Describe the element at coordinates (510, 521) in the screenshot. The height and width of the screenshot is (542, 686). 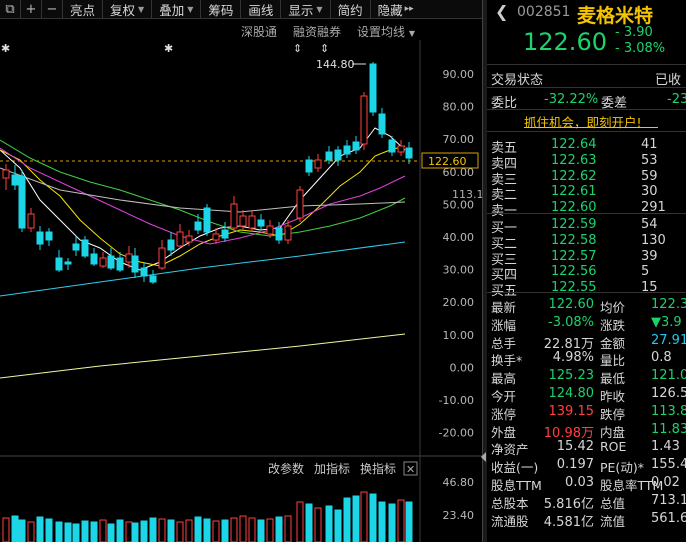
I see `stat-label: 流通股` at that location.